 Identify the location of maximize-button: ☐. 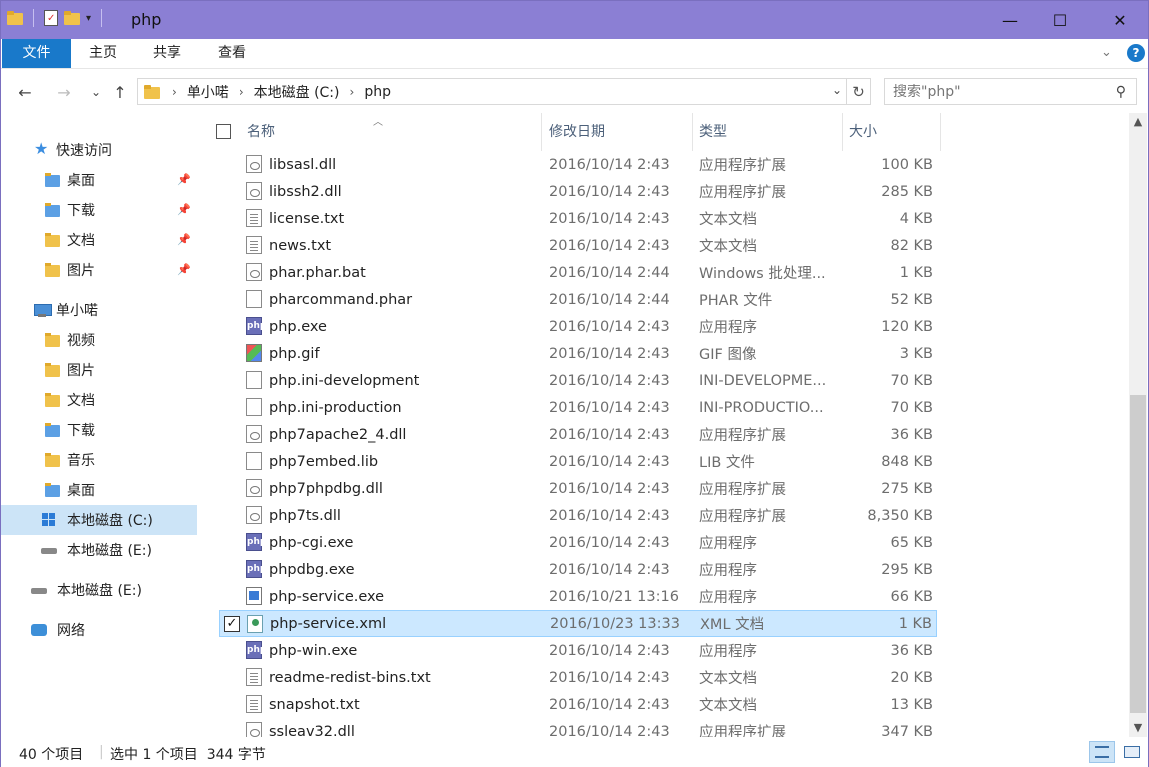
(1060, 20).